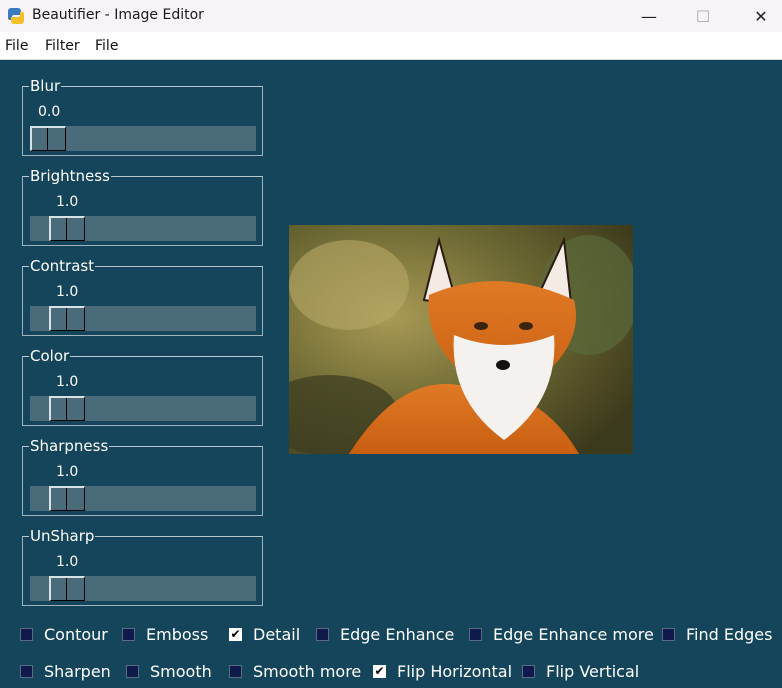 The width and height of the screenshot is (782, 688). I want to click on smooth-more-checkbox-label: Smooth more, so click(307, 671).